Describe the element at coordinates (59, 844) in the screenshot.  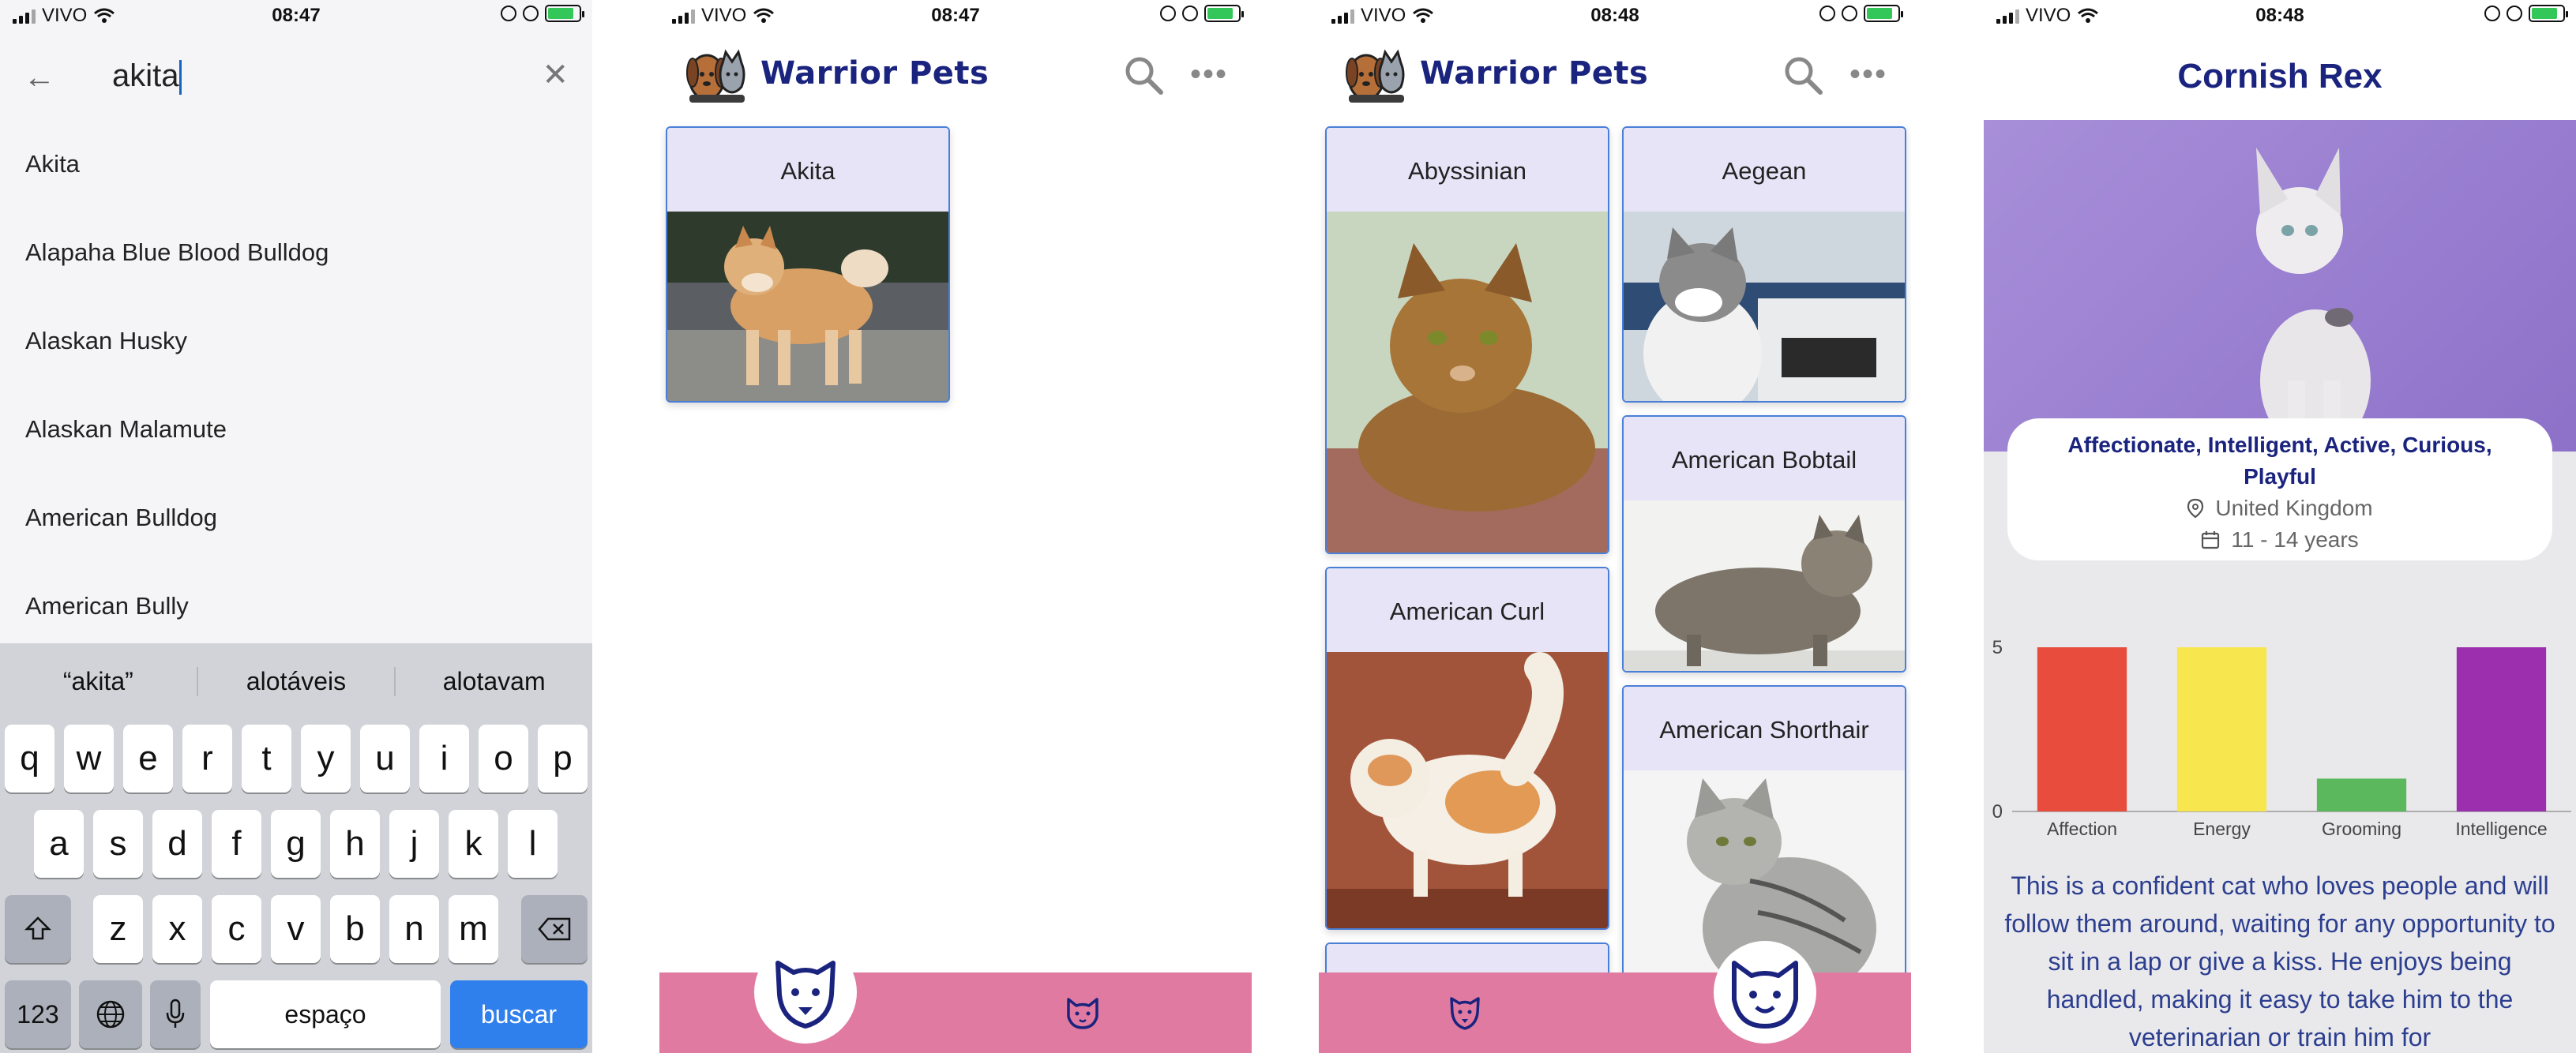
I see `key-a: a` at that location.